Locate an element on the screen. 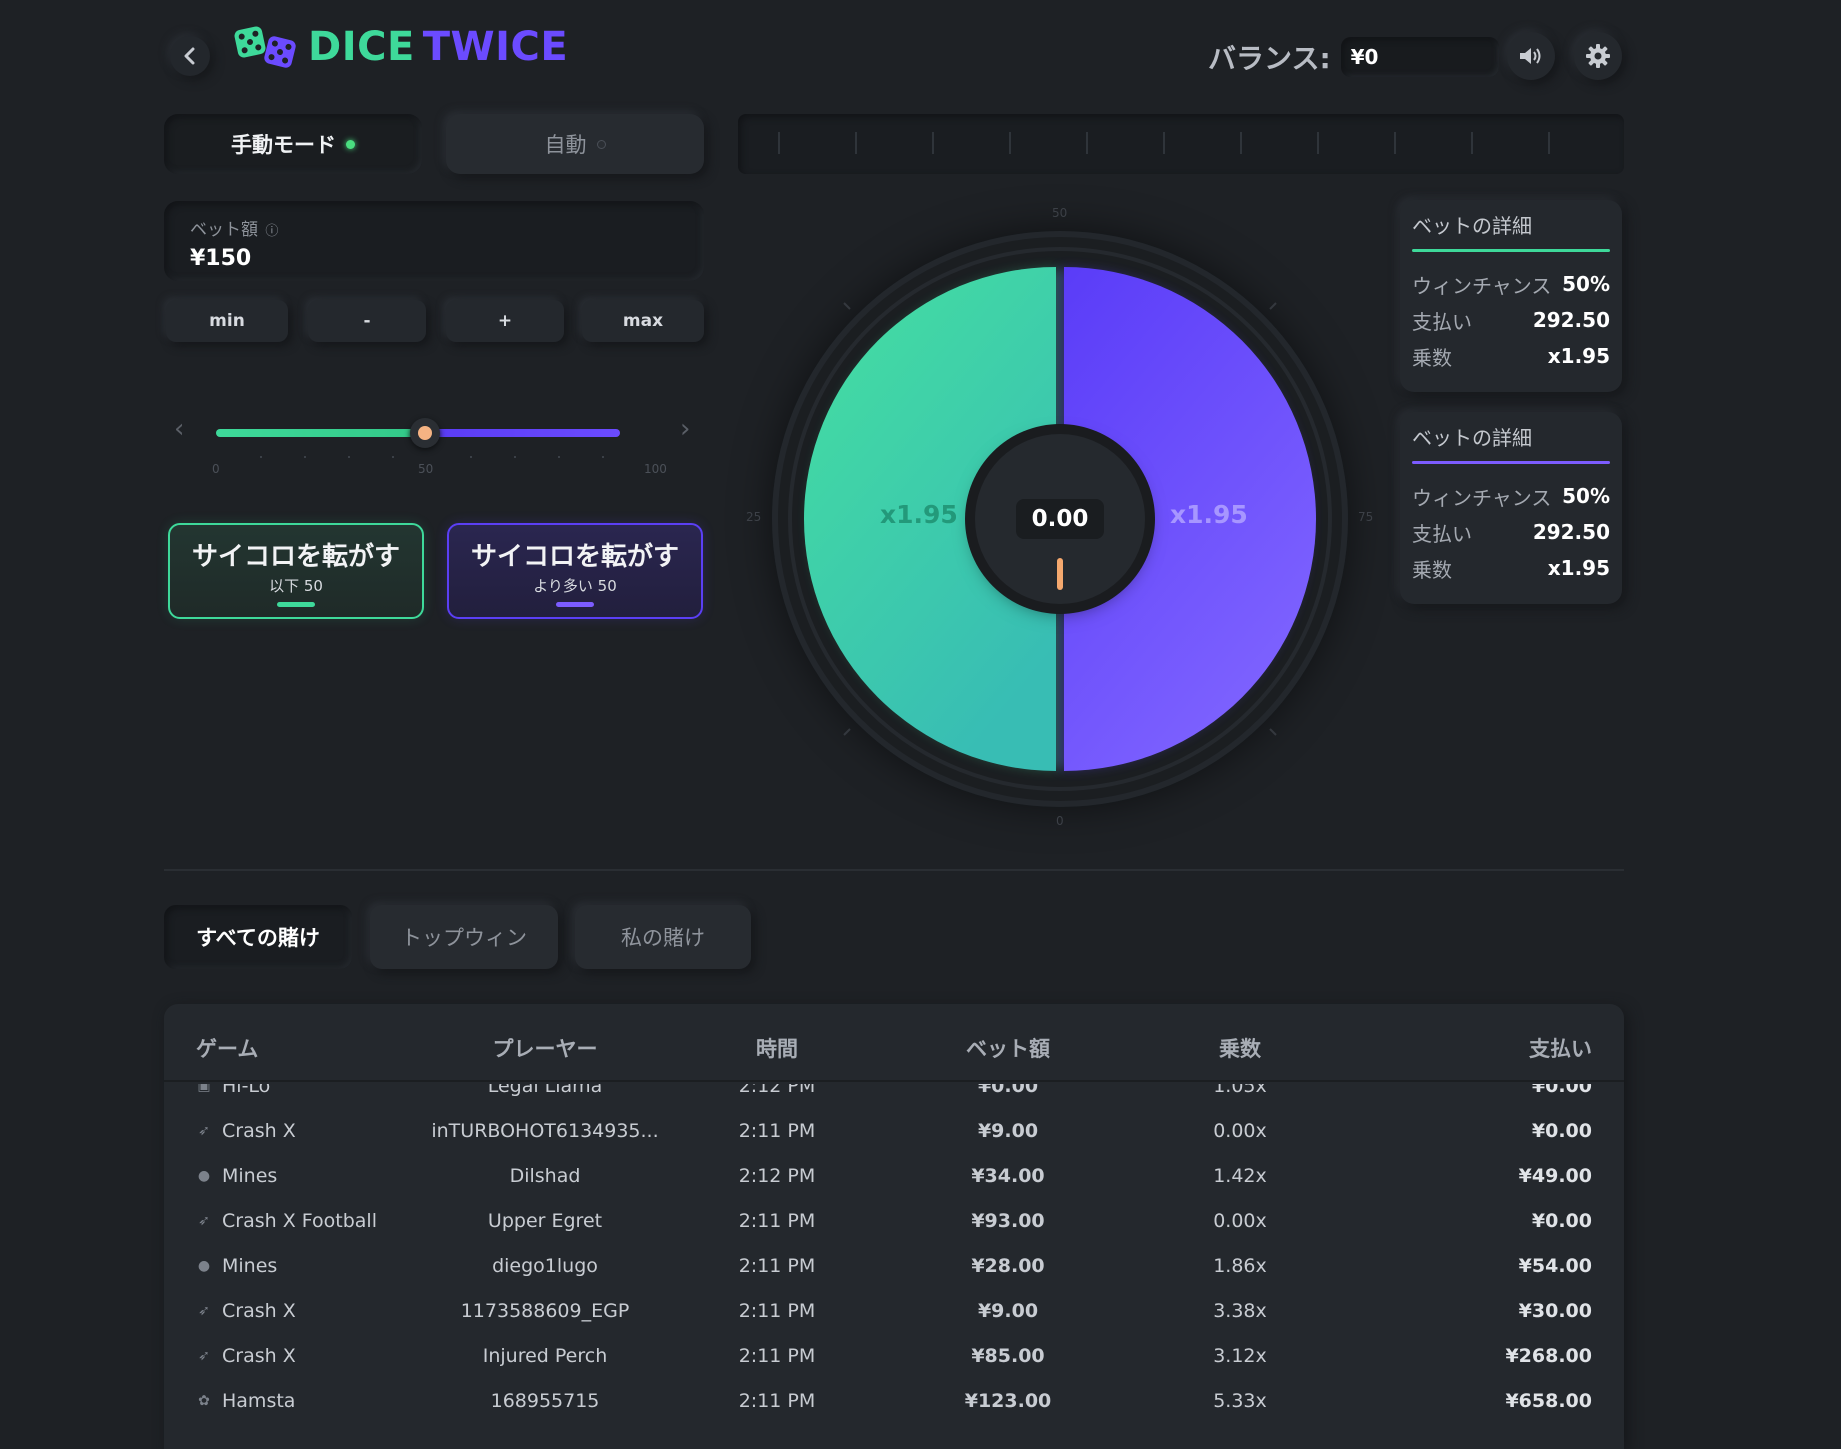  speaker-icon is located at coordinates (1530, 56).